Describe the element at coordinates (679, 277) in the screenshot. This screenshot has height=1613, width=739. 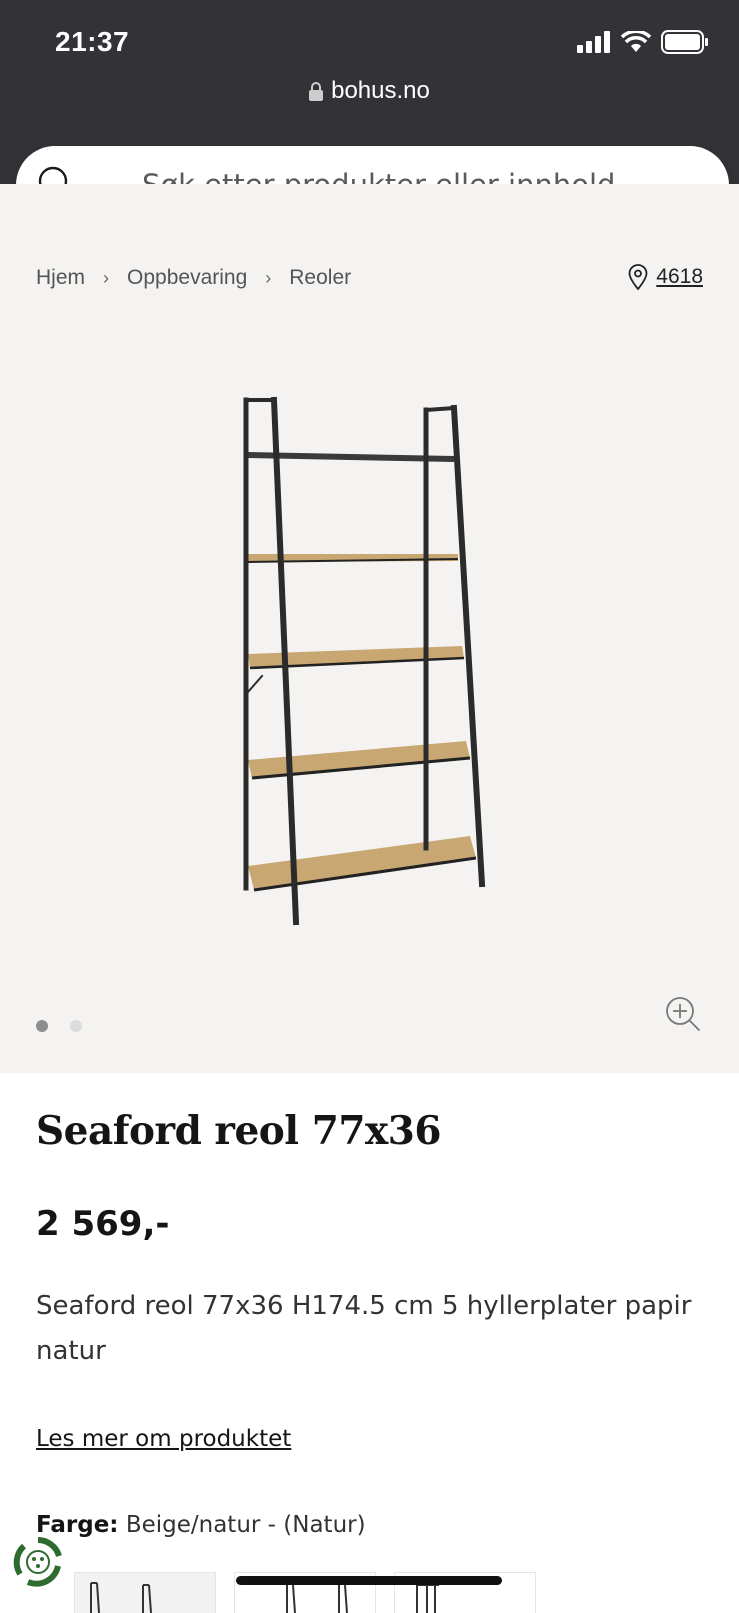
I see `store-number: 4618` at that location.